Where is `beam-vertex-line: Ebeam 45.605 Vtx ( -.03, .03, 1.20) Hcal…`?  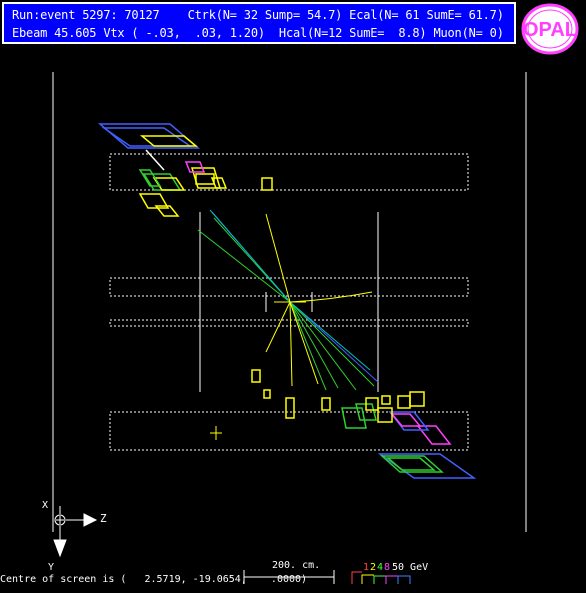 beam-vertex-line: Ebeam 45.605 Vtx ( -.03, .03, 1.20) Hcal… is located at coordinates (258, 33).